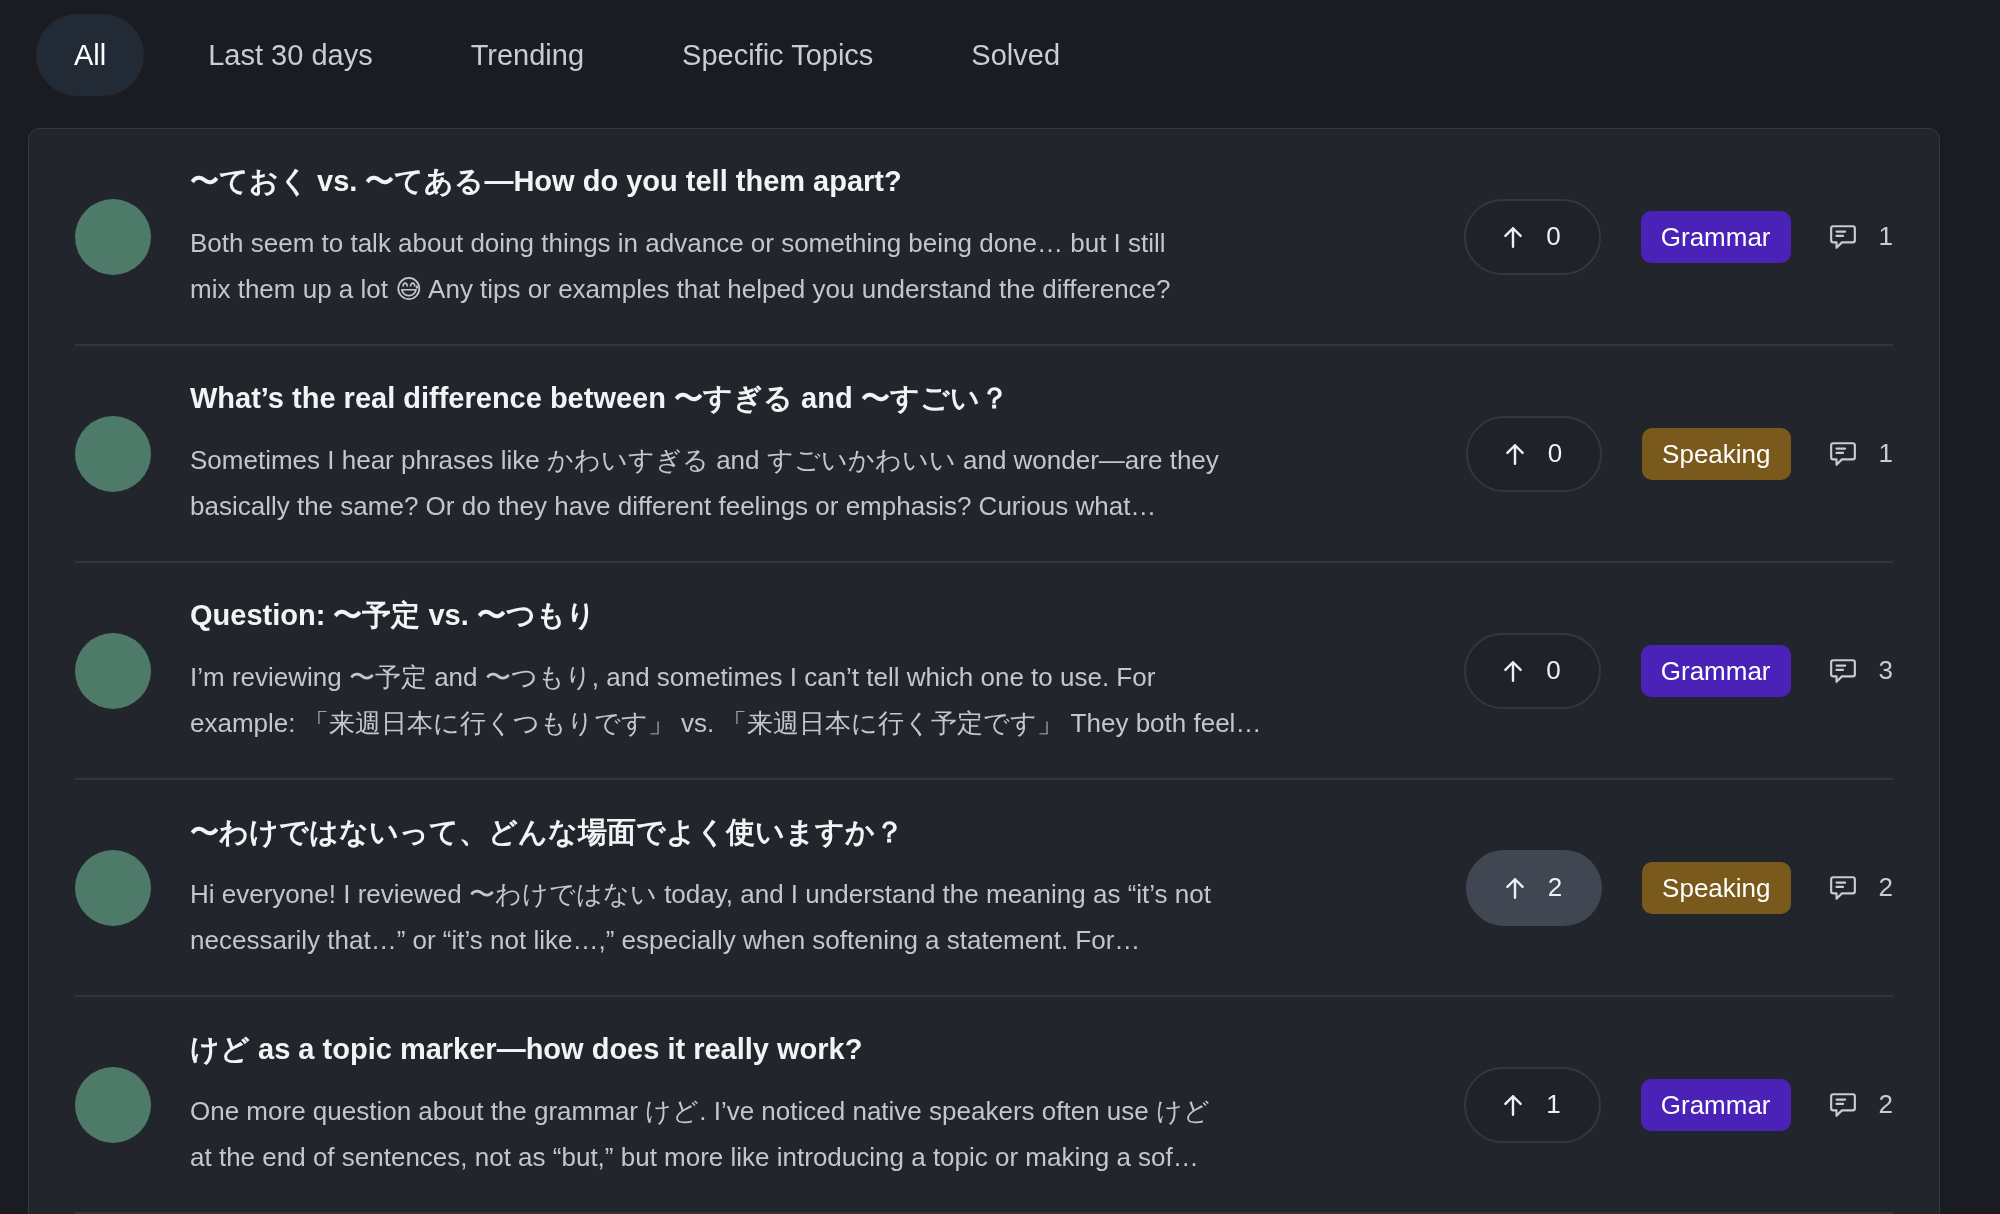  What do you see at coordinates (817, 615) in the screenshot?
I see `post-title: Question: 〜予定 vs. 〜つもり` at bounding box center [817, 615].